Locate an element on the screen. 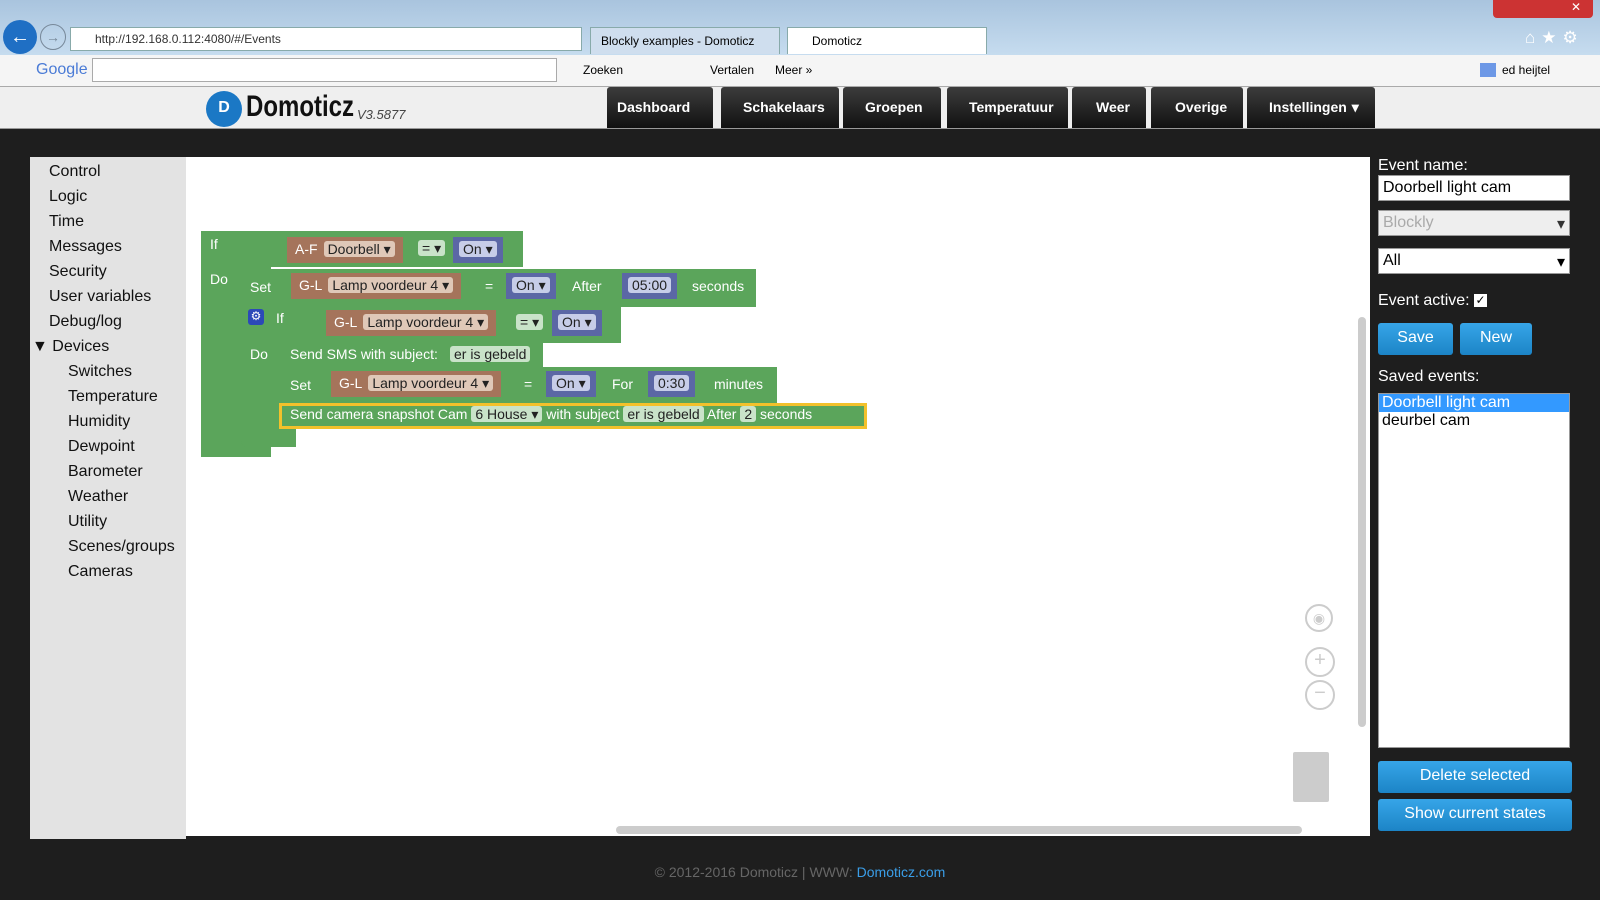 The width and height of the screenshot is (1600, 900). translate-button: Vertalen is located at coordinates (732, 70).